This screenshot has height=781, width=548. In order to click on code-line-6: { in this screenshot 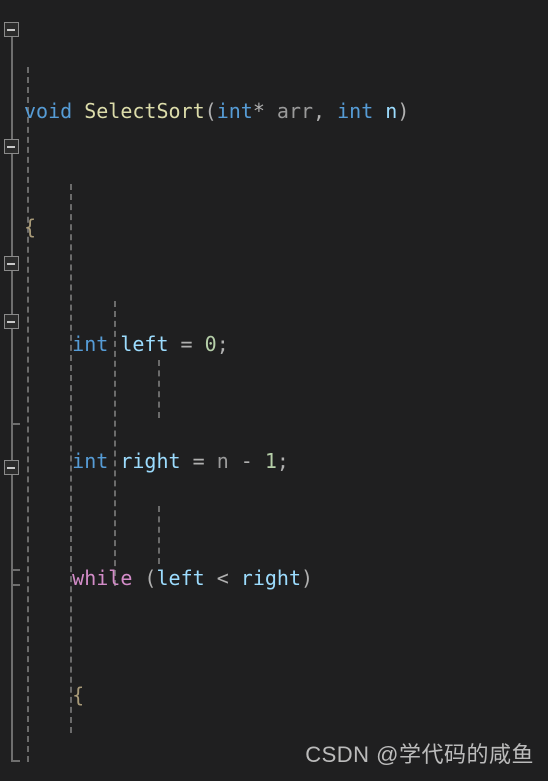, I will do `click(274, 695)`.